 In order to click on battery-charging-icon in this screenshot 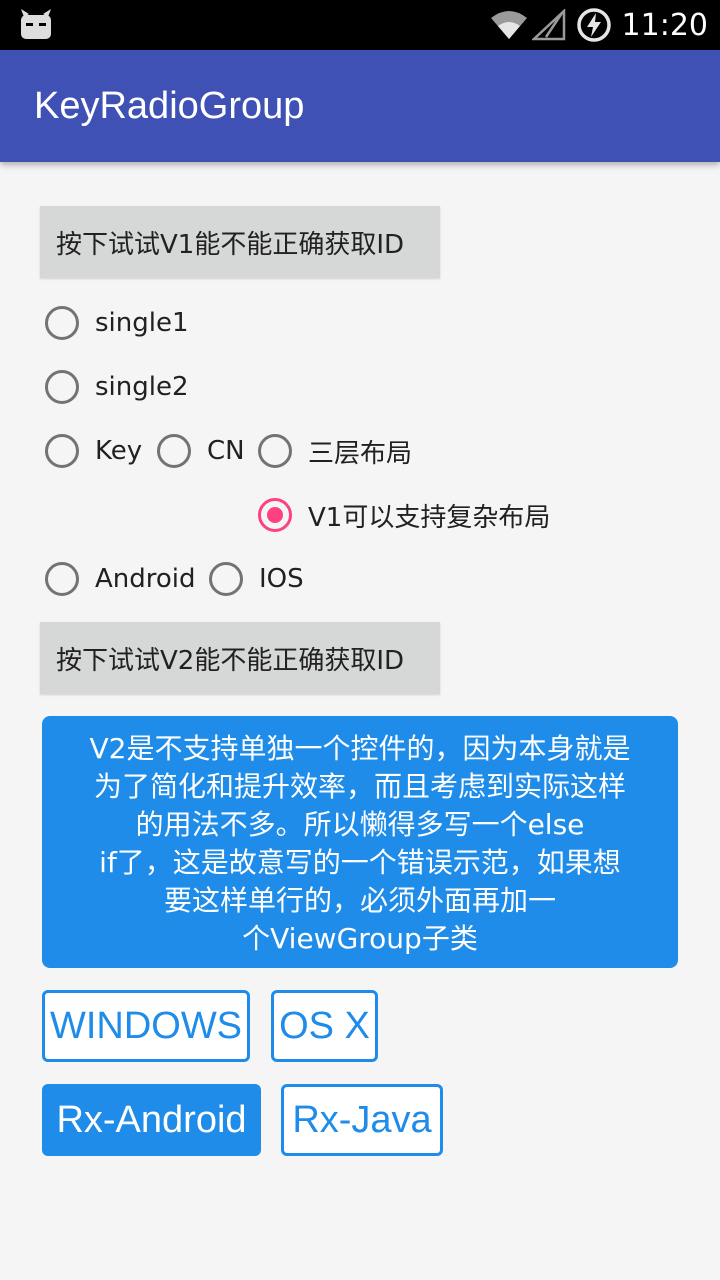, I will do `click(593, 25)`.